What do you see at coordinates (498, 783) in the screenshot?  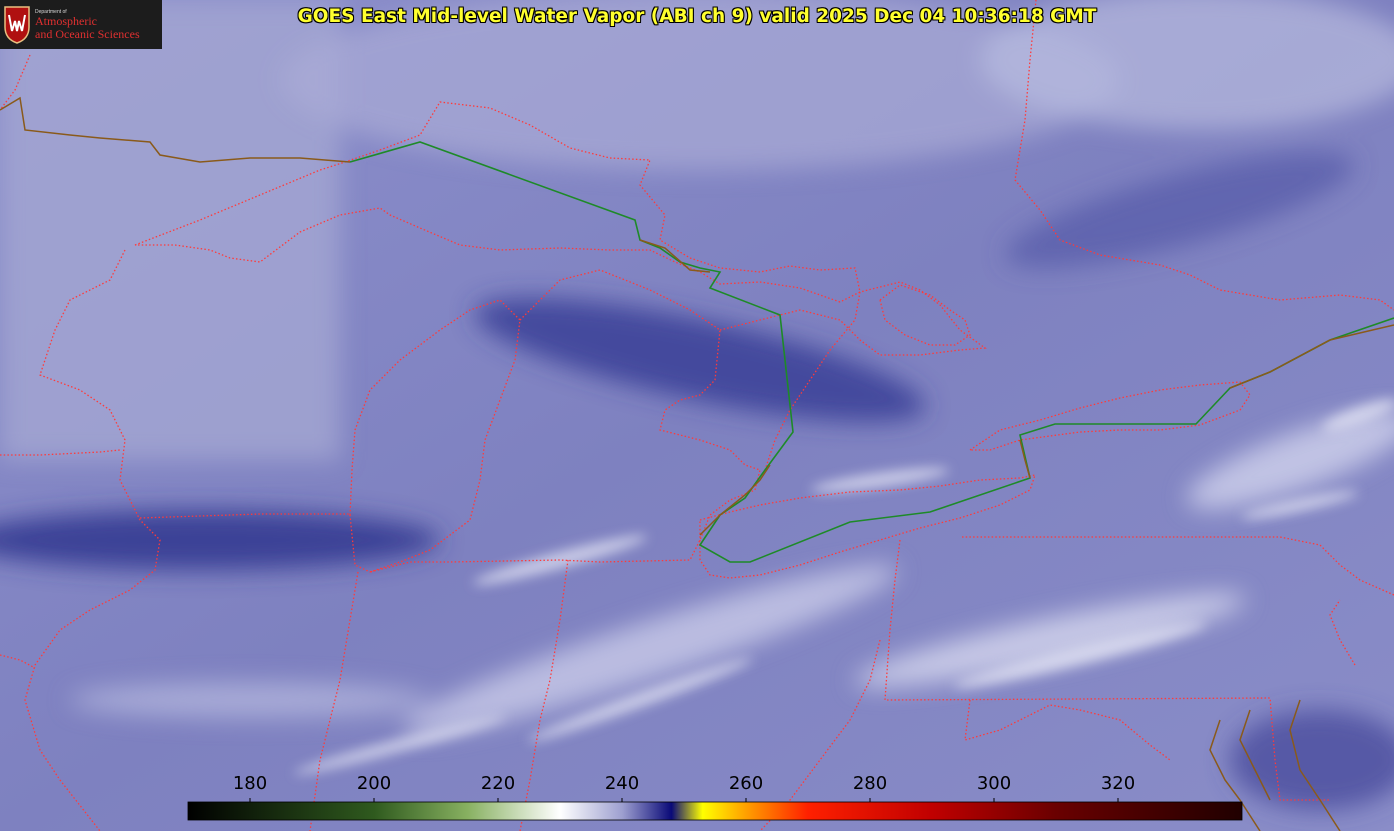 I see `colorbar-tick-label: 220` at bounding box center [498, 783].